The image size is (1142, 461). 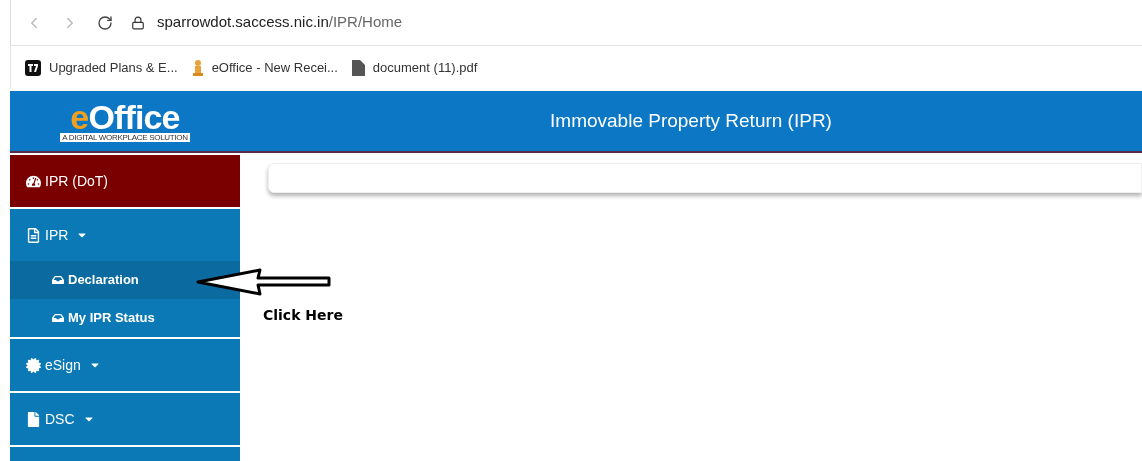 I want to click on eoffice-logo: eOffice A DIGITAL WORKPLACE SOLUTION, so click(x=125, y=121).